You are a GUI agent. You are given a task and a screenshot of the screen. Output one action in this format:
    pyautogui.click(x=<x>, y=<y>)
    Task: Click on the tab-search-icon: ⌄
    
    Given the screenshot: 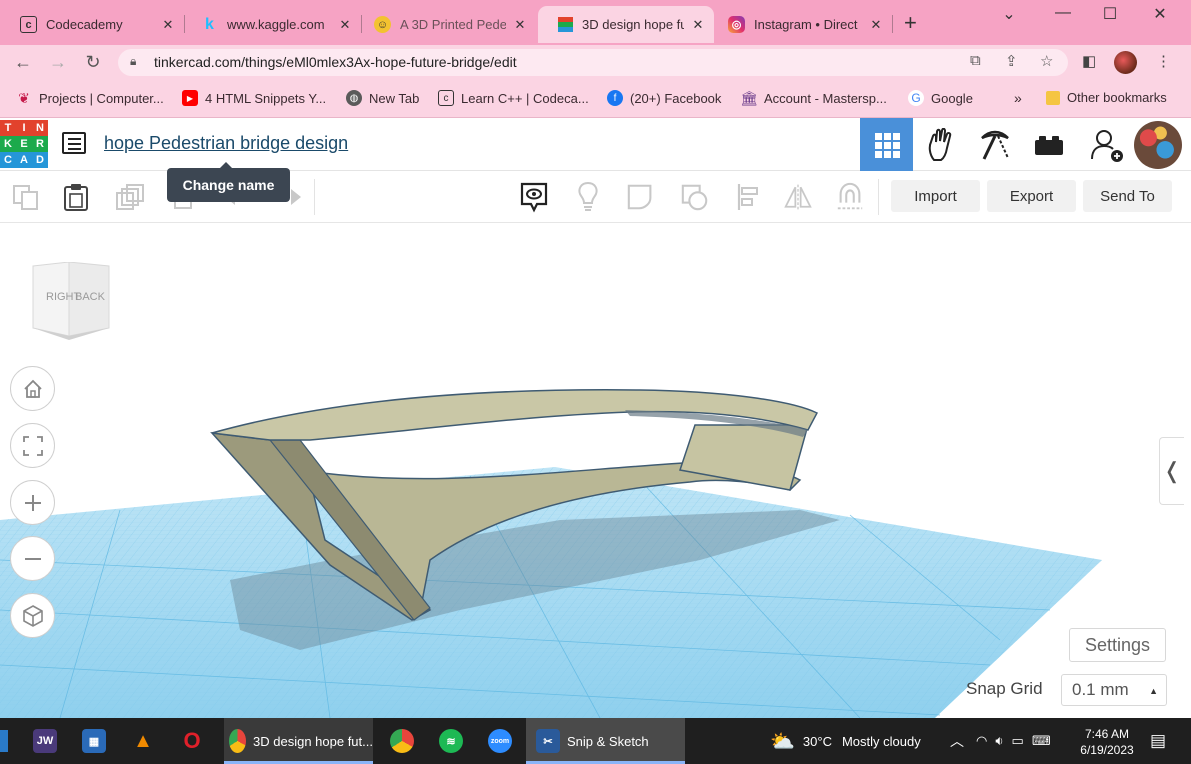 What is the action you would take?
    pyautogui.click(x=1009, y=14)
    